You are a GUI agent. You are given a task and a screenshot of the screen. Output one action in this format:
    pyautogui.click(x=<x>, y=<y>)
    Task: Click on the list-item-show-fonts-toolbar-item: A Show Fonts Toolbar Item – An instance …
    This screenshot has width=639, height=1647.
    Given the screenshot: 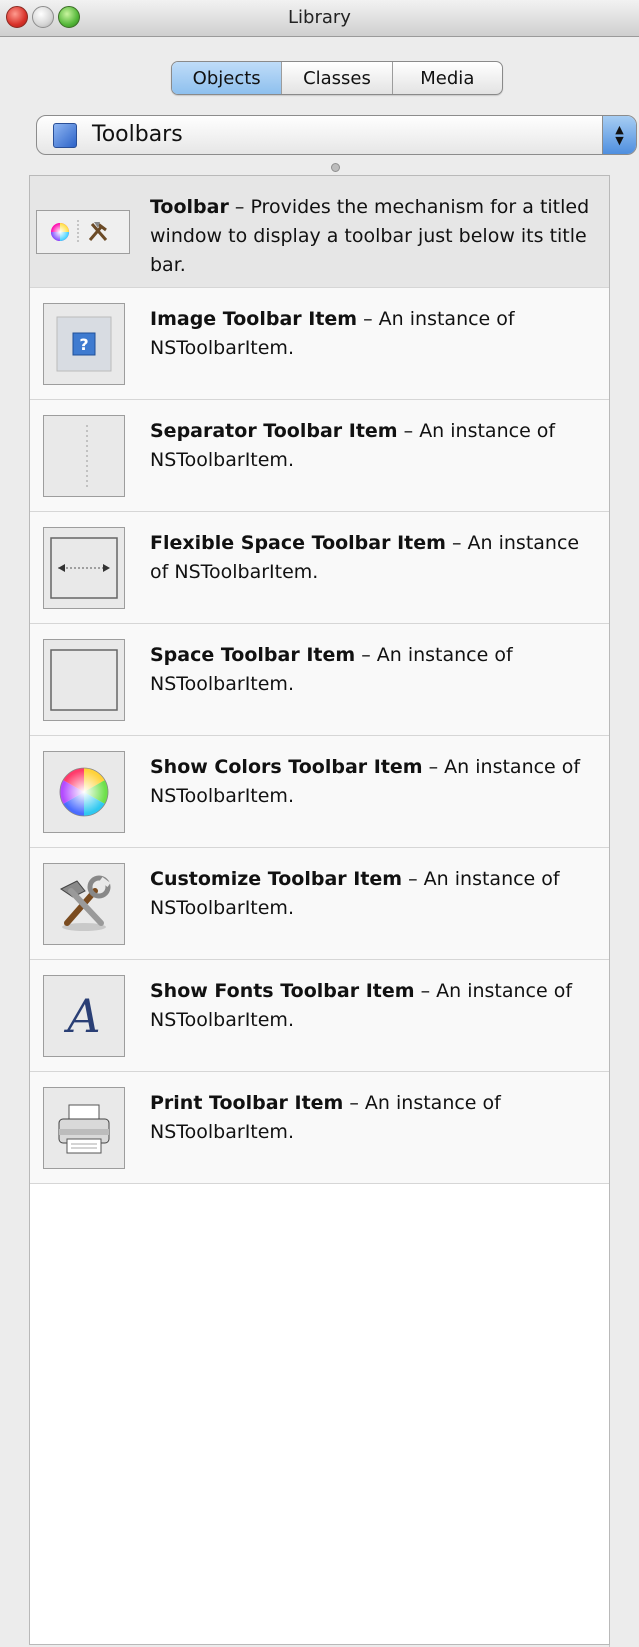 What is the action you would take?
    pyautogui.click(x=319, y=1016)
    